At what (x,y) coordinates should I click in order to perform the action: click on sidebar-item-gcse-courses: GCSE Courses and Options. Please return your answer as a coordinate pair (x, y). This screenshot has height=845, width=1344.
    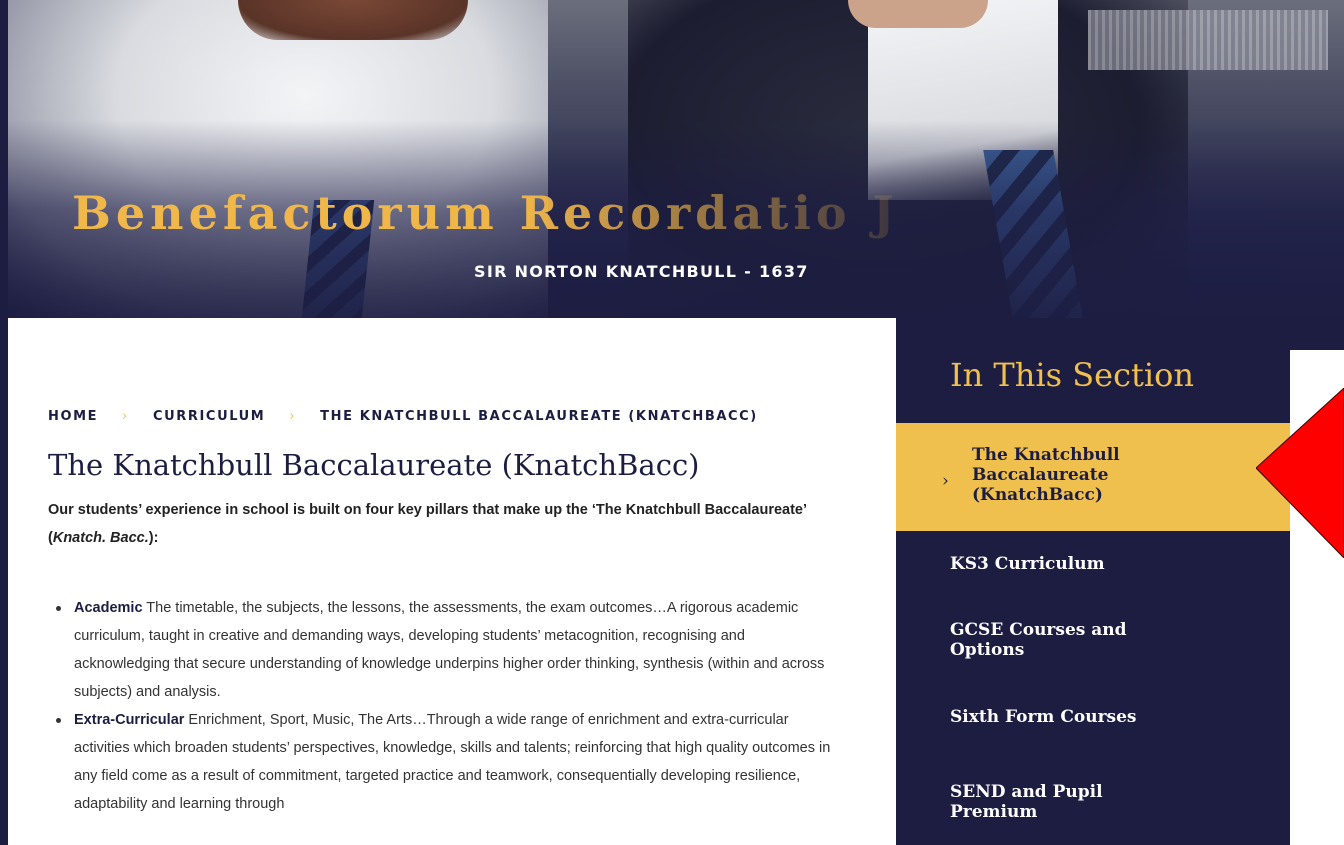
    Looking at the image, I should click on (1093, 640).